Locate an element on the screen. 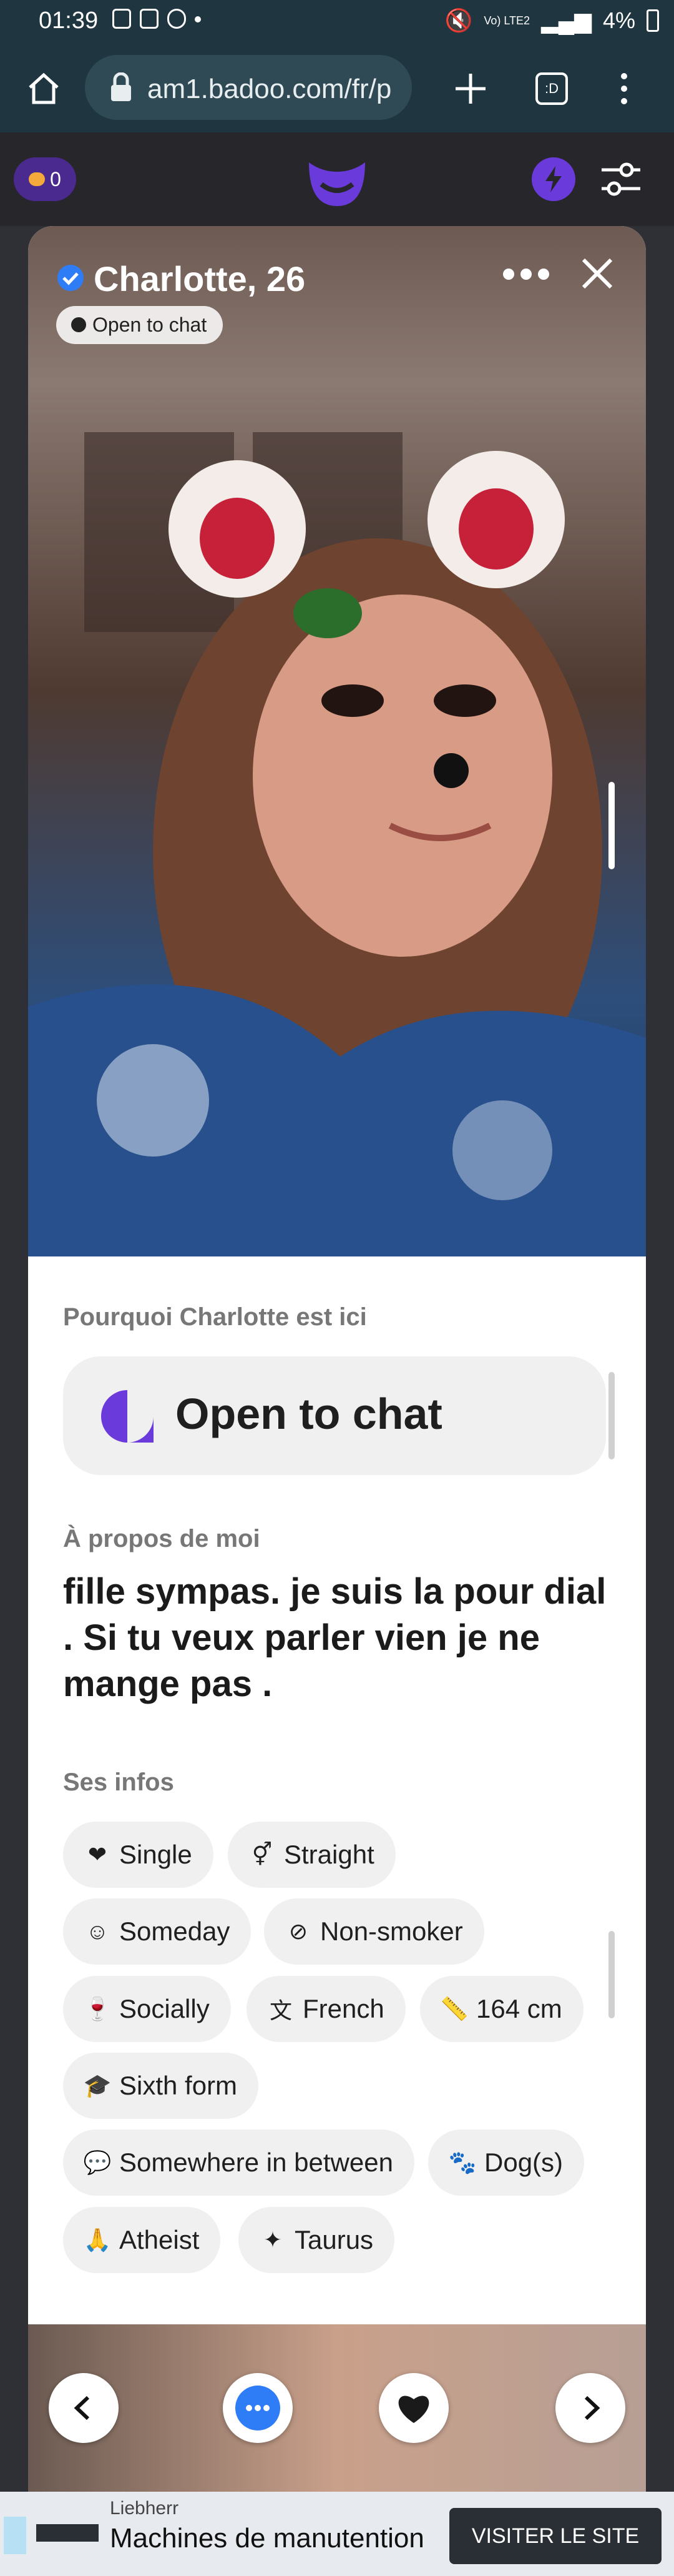  tag-label: Somewhere in between is located at coordinates (256, 2163).